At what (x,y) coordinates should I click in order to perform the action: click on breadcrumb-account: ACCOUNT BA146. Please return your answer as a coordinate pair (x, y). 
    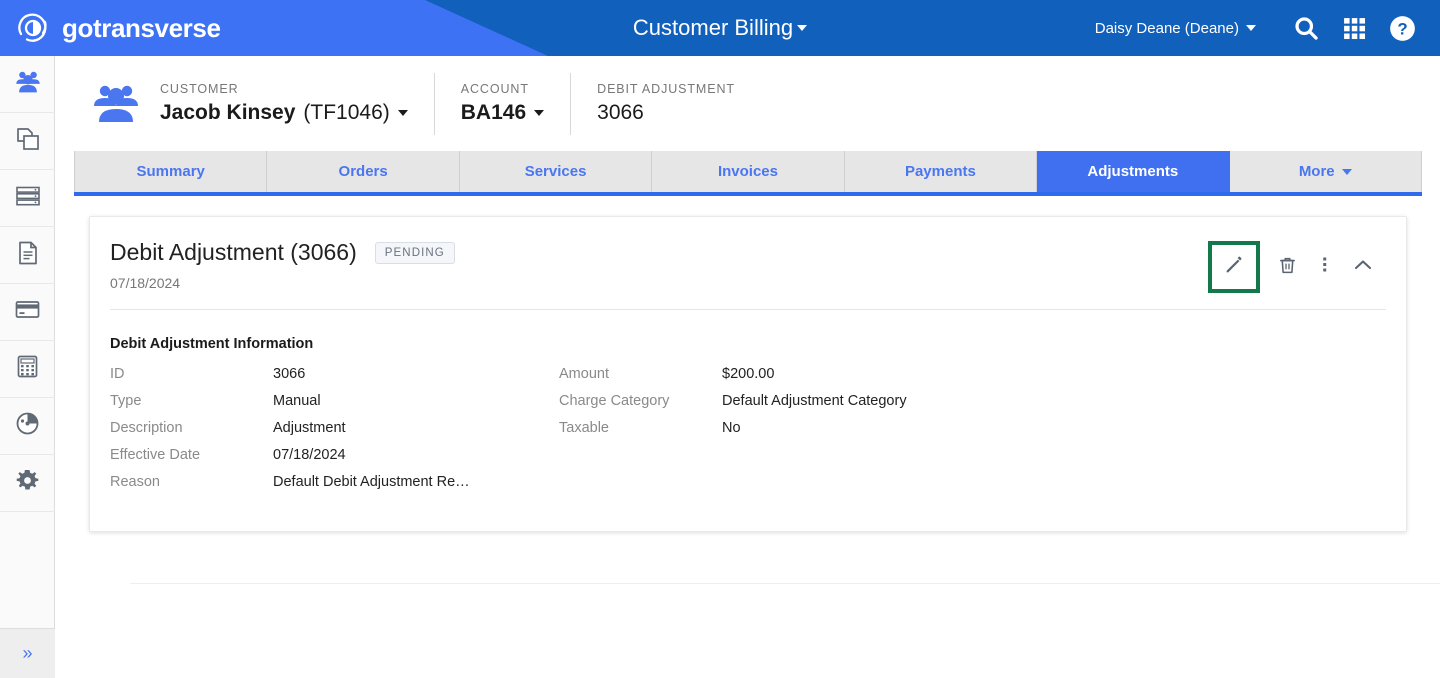
    Looking at the image, I should click on (502, 103).